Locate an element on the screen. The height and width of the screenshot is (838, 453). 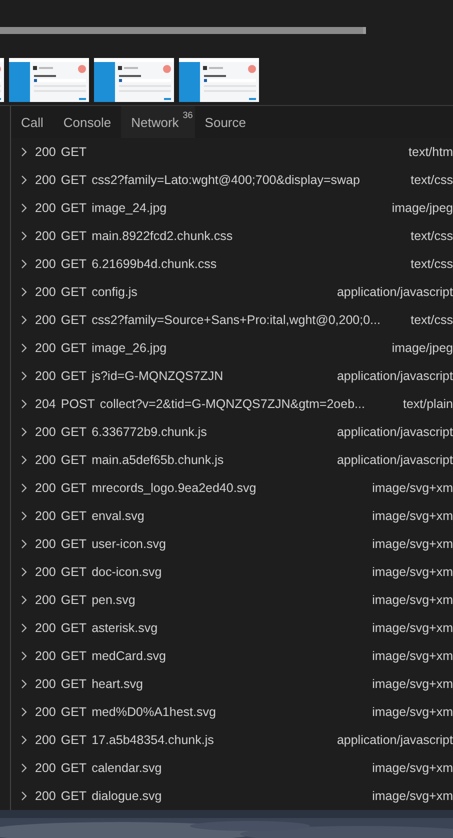
request-name: image_26.jpg is located at coordinates (129, 348).